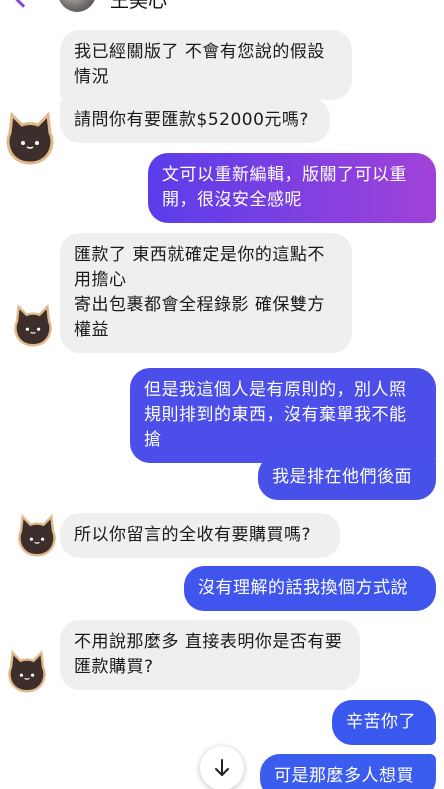 The width and height of the screenshot is (444, 789). Describe the element at coordinates (193, 535) in the screenshot. I see `message-text: 所以你留言的全收有要購買嗎?` at that location.